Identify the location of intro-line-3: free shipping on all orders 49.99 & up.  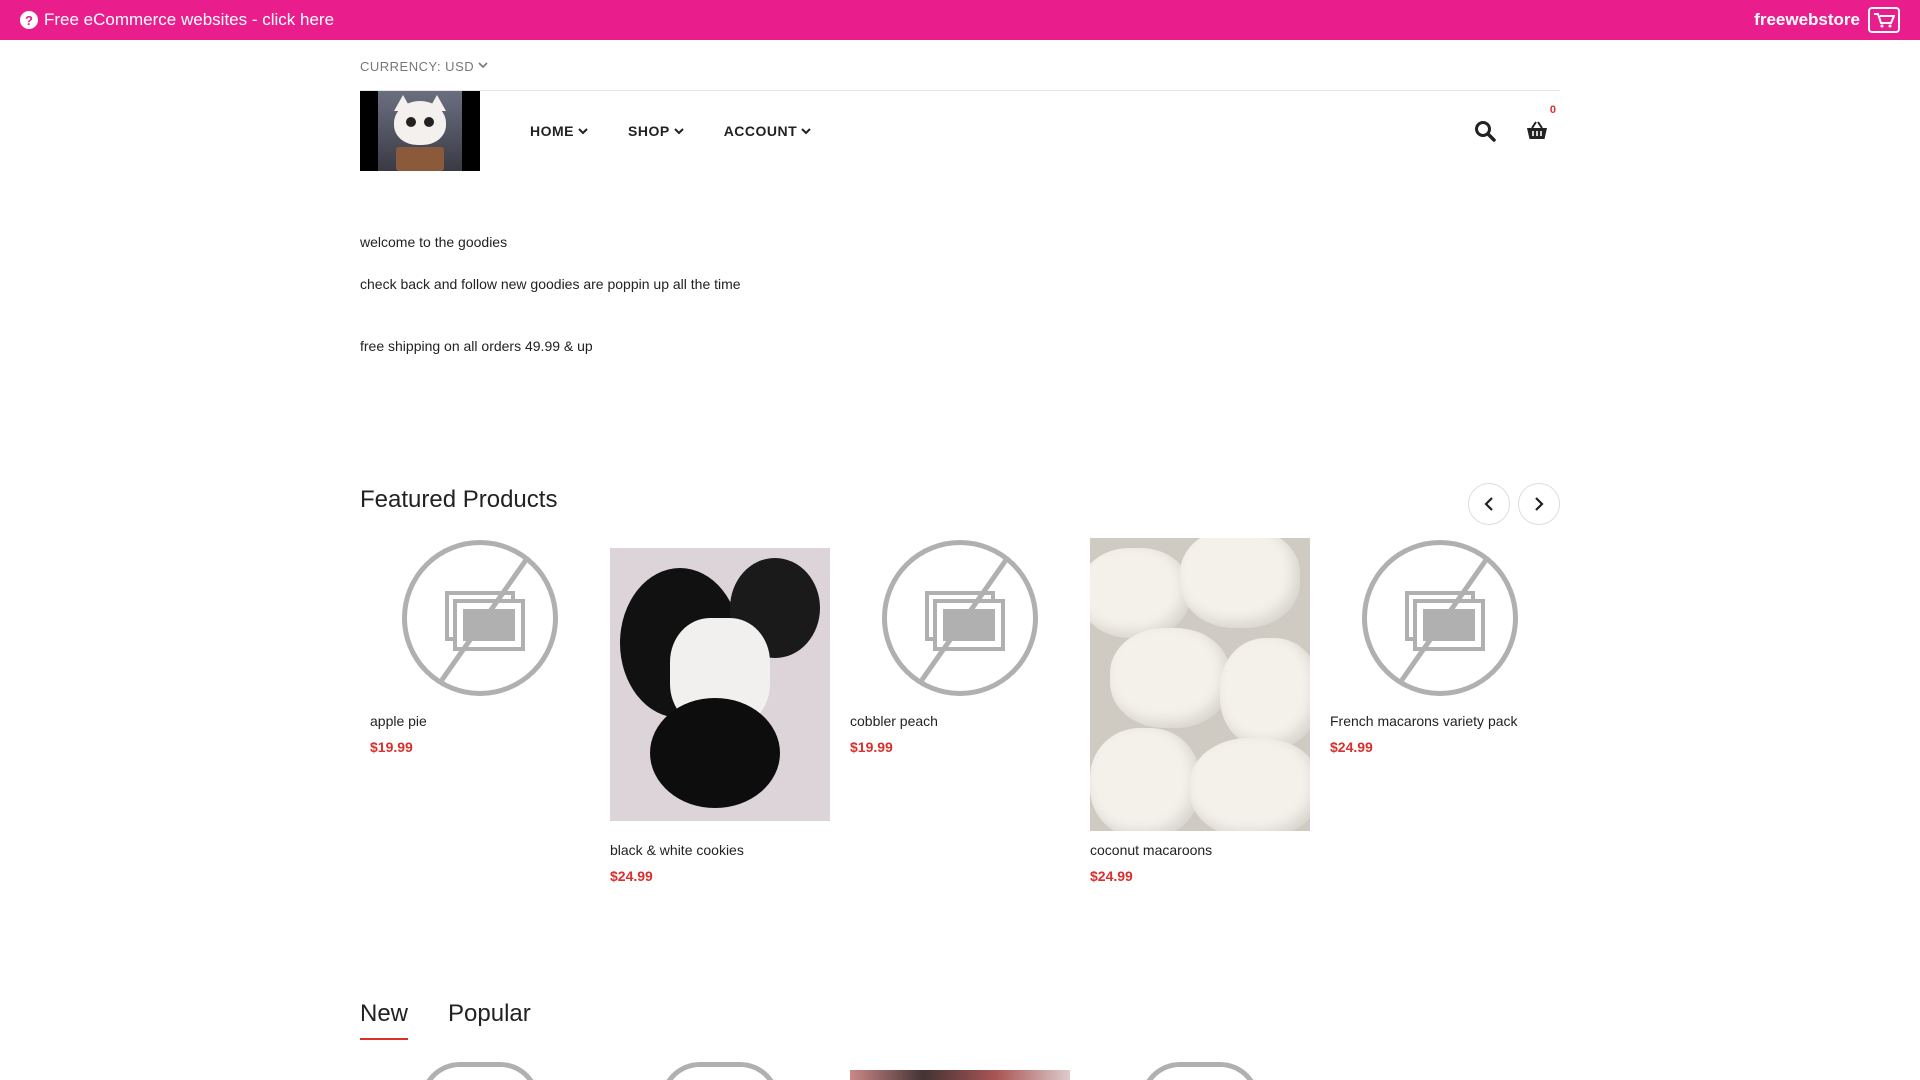
(476, 346).